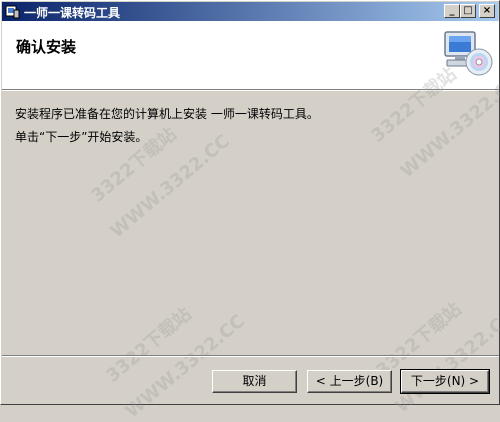 The width and height of the screenshot is (500, 422). I want to click on minimize-button: _, so click(452, 11).